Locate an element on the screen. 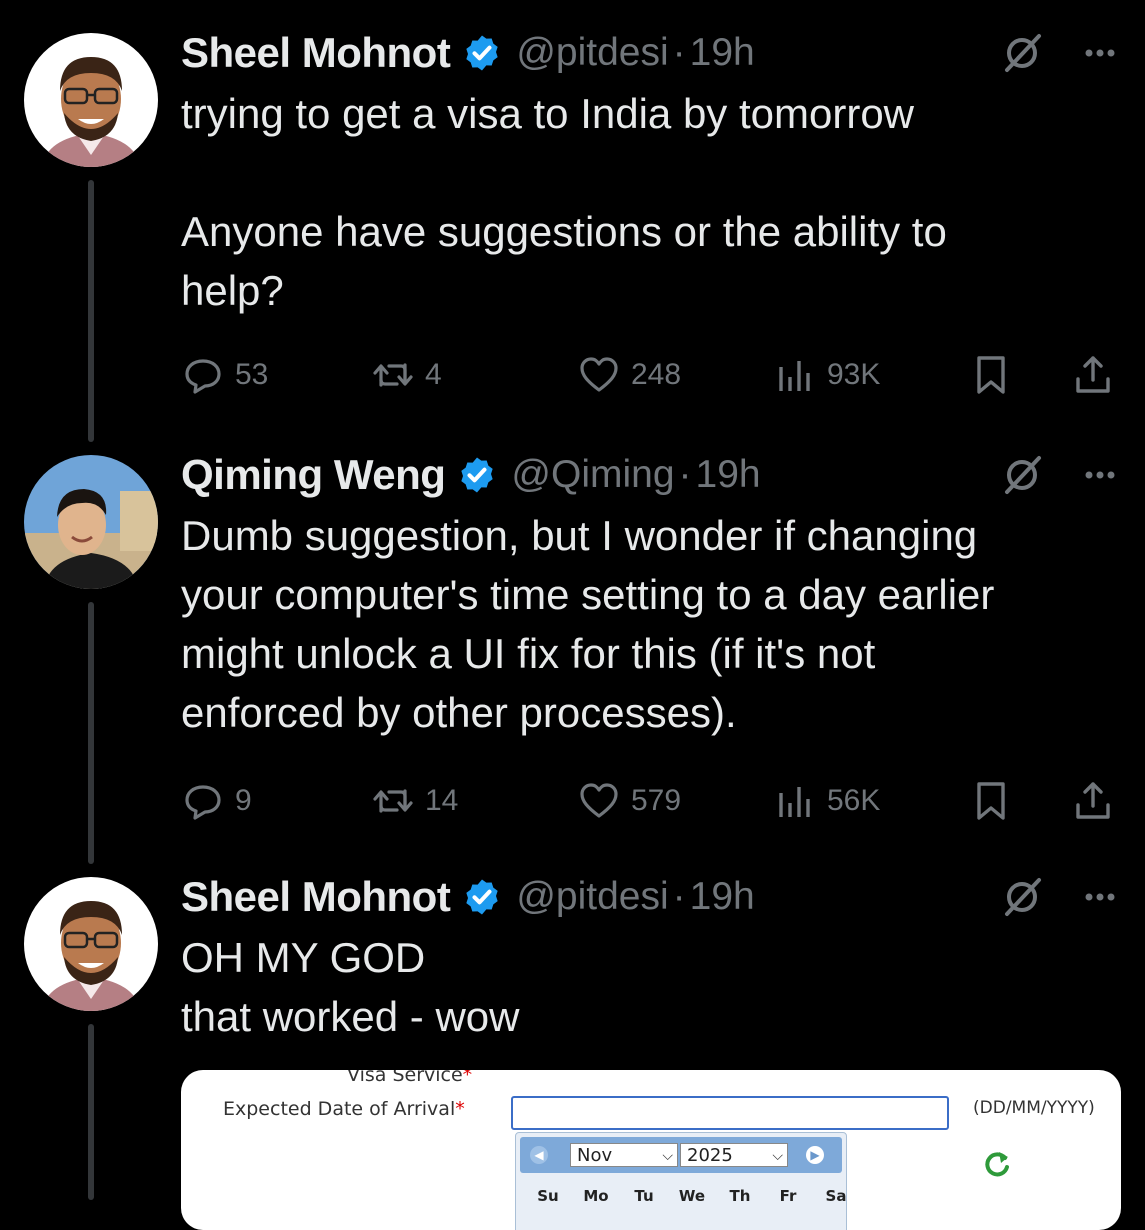  arrival-date-input is located at coordinates (730, 1113).